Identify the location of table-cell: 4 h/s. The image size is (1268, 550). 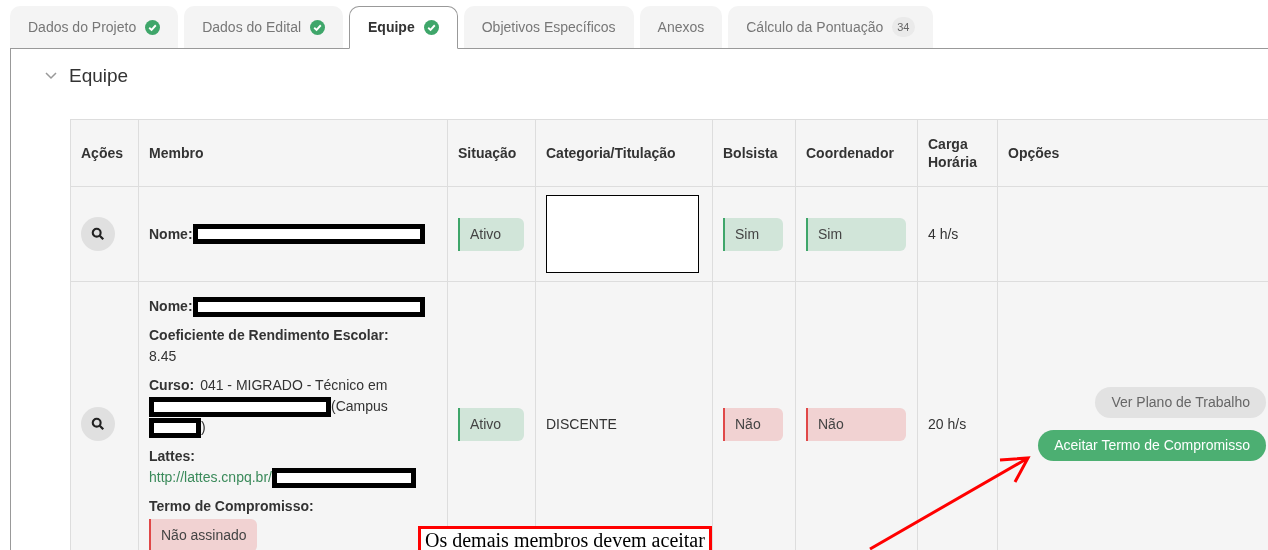
(943, 233).